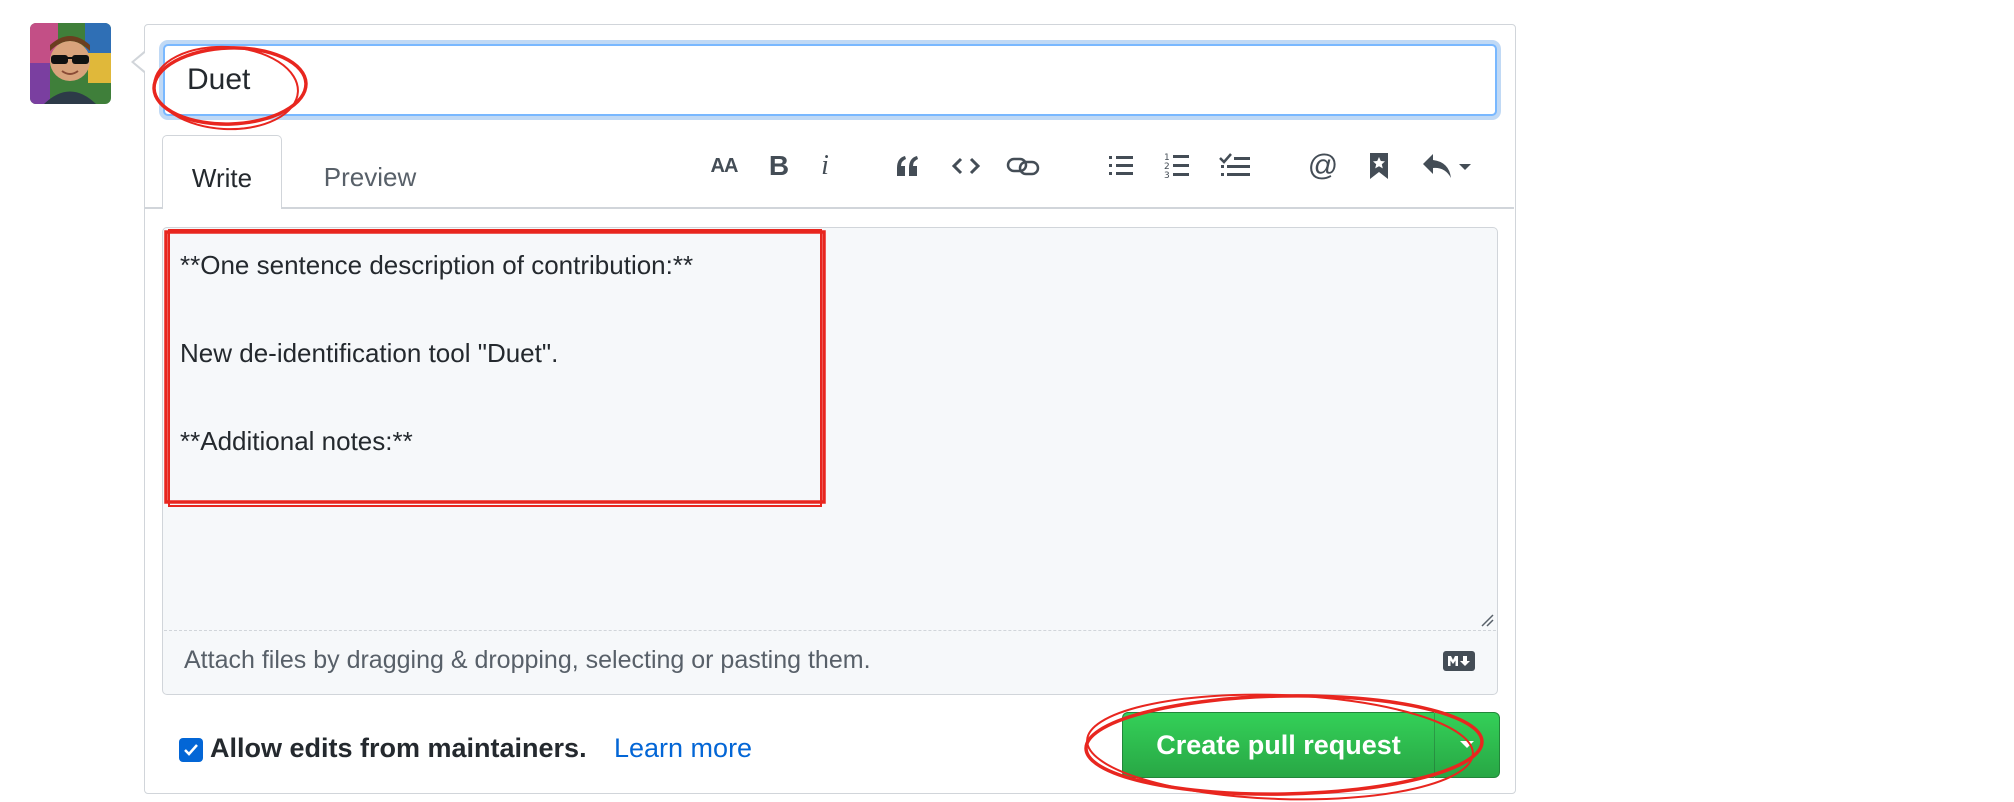  What do you see at coordinates (398, 748) in the screenshot?
I see `allow-edits-label: Allow edits from maintainers.` at bounding box center [398, 748].